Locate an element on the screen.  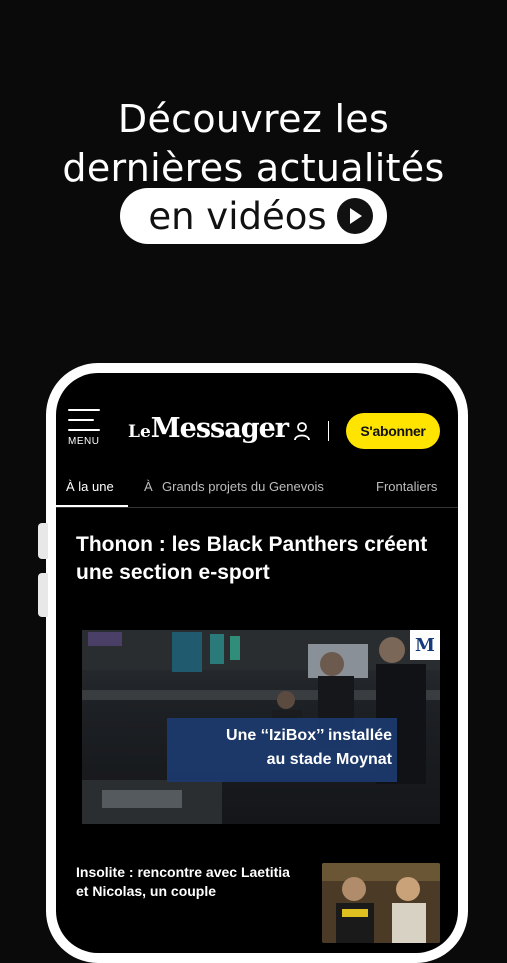
tab-a-la-une: À la une is located at coordinates (90, 486).